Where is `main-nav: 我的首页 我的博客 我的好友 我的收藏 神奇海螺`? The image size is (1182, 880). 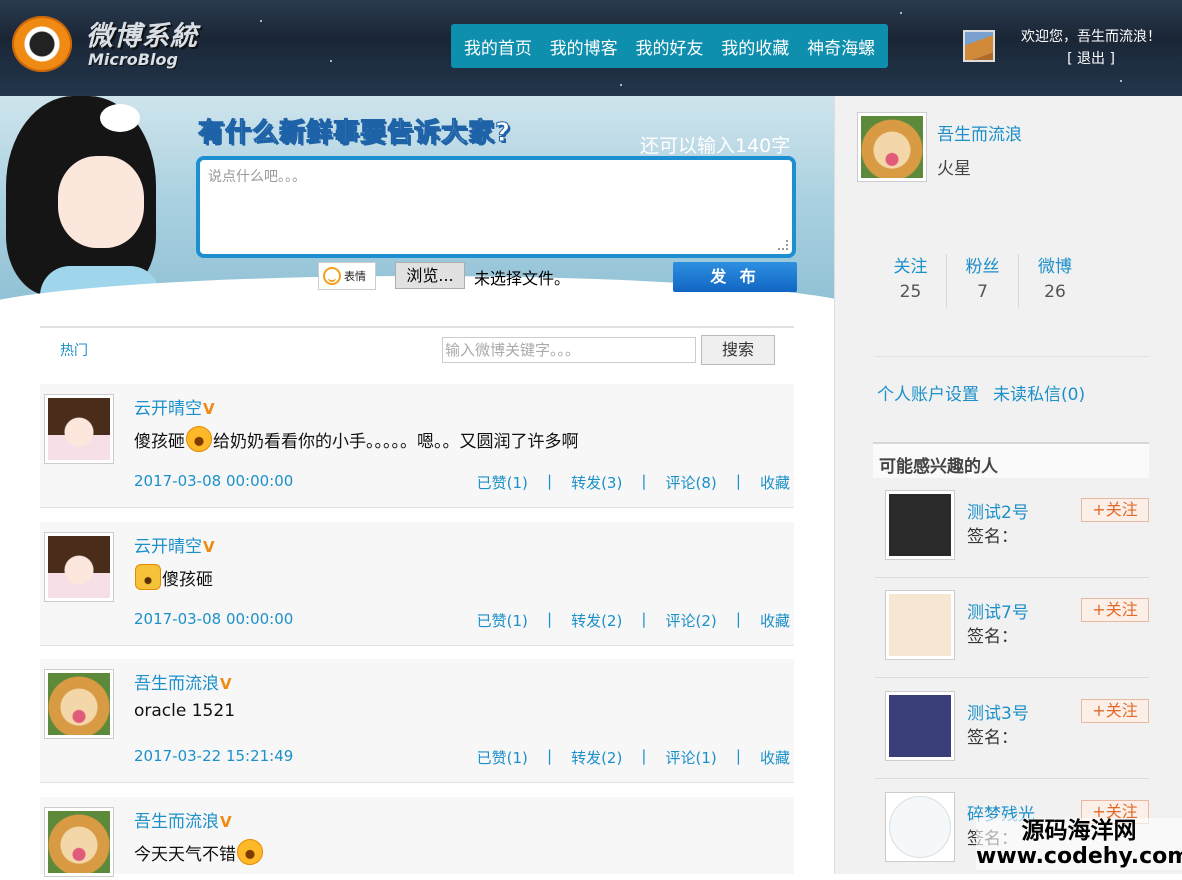 main-nav: 我的首页 我的博客 我的好友 我的收藏 神奇海螺 is located at coordinates (669, 46).